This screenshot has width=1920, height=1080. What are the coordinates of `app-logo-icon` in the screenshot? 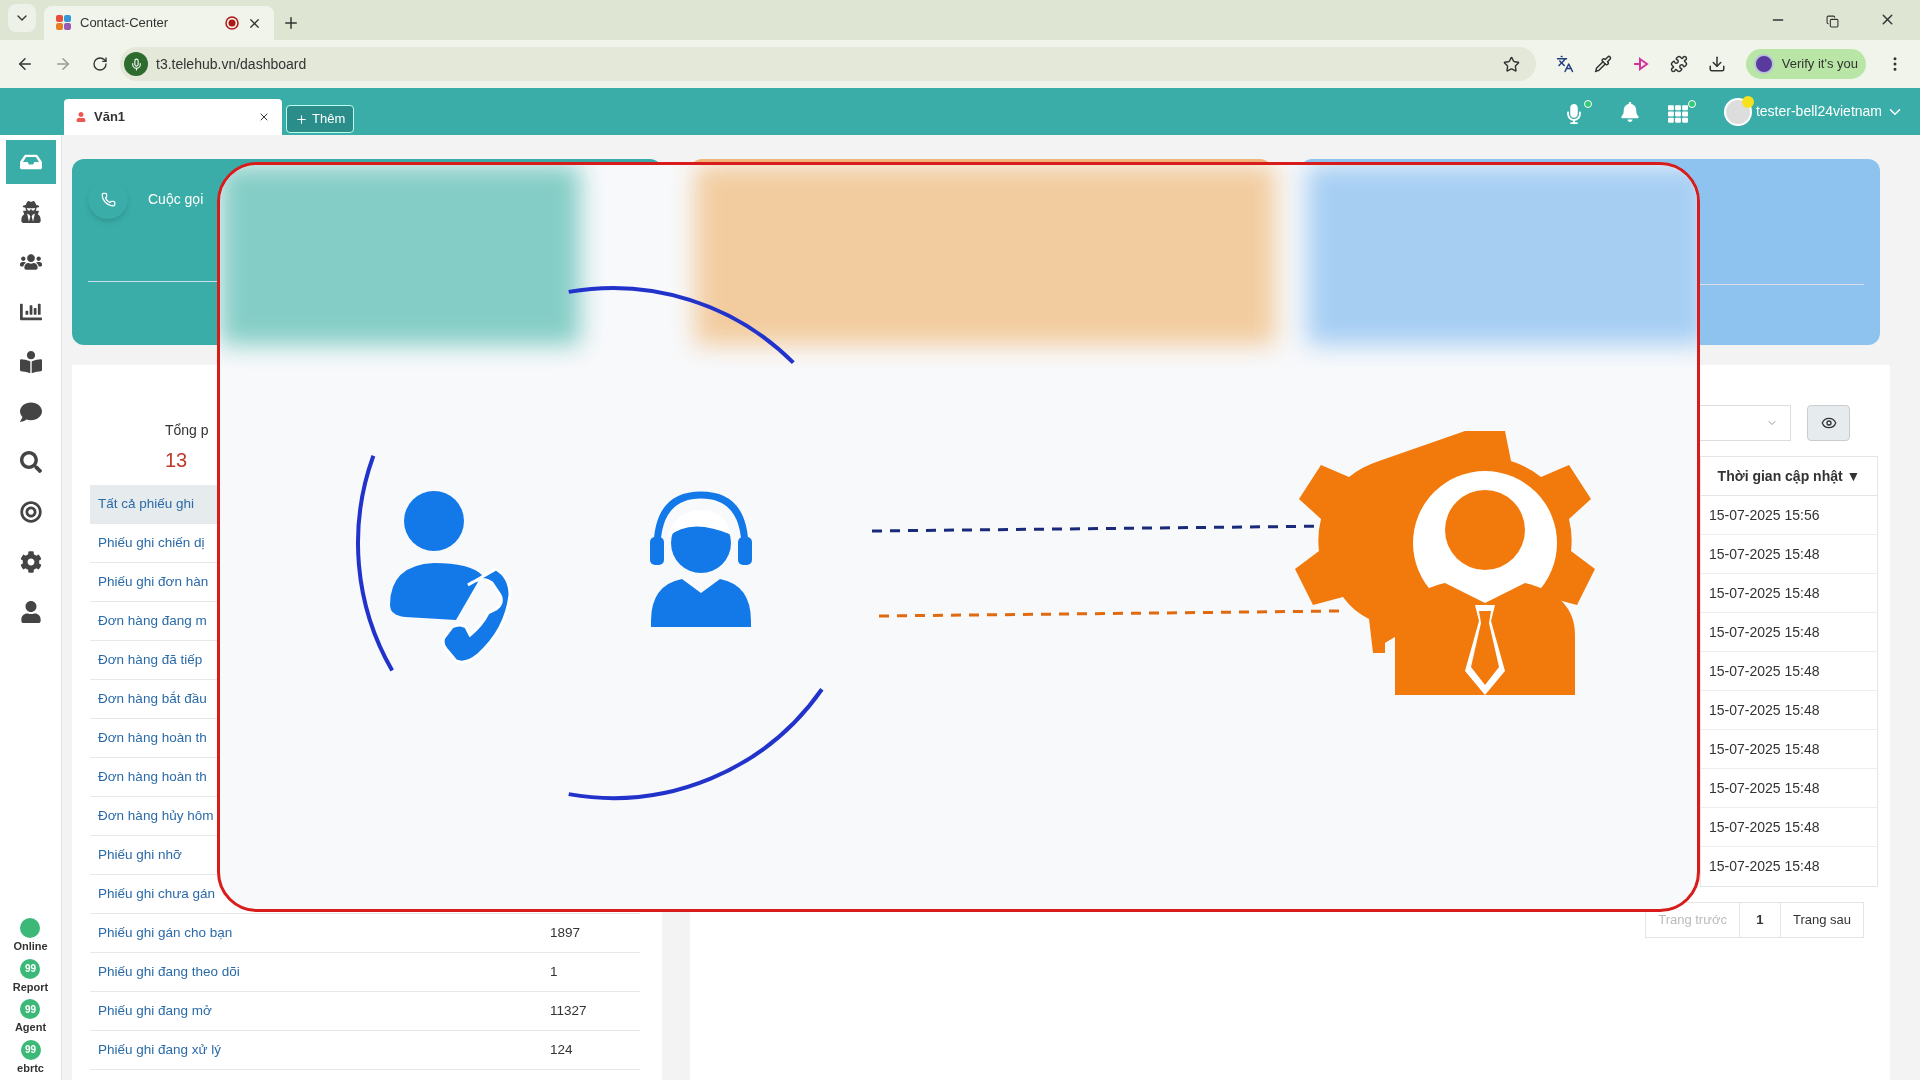 It's located at (64, 23).